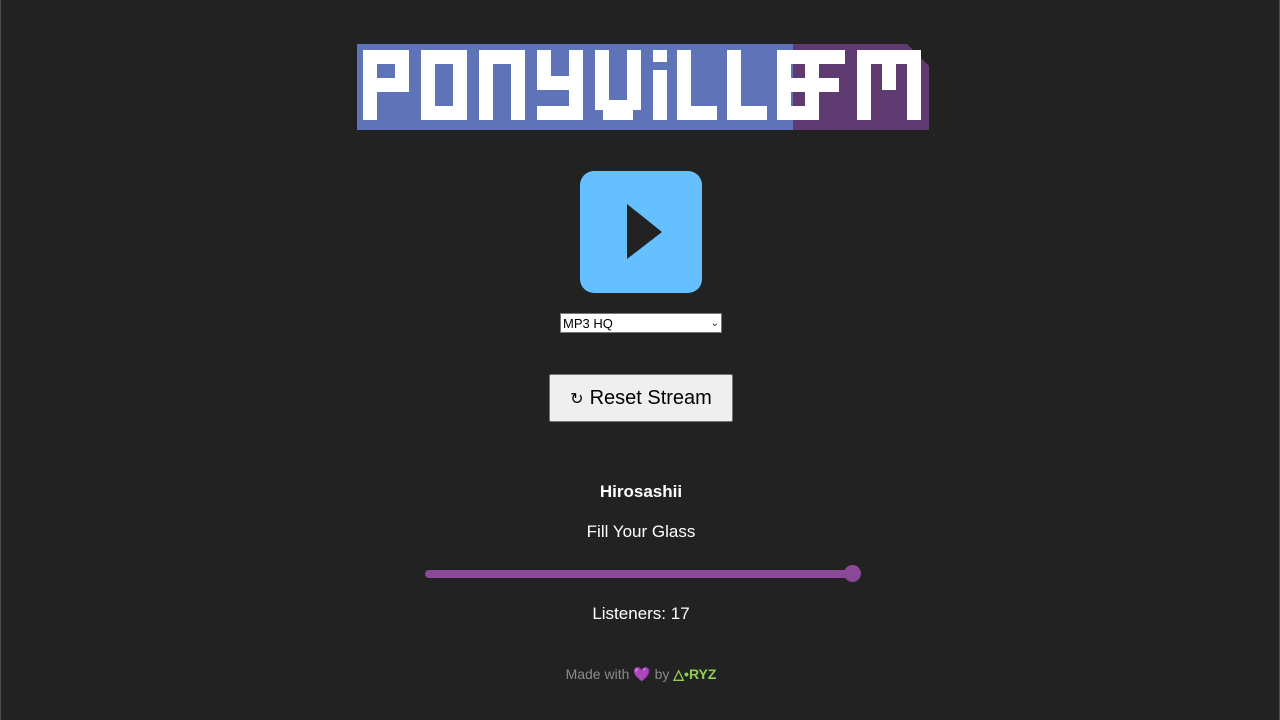 This screenshot has height=720, width=1280. What do you see at coordinates (714, 323) in the screenshot?
I see `chevron-down-icon: ⌄` at bounding box center [714, 323].